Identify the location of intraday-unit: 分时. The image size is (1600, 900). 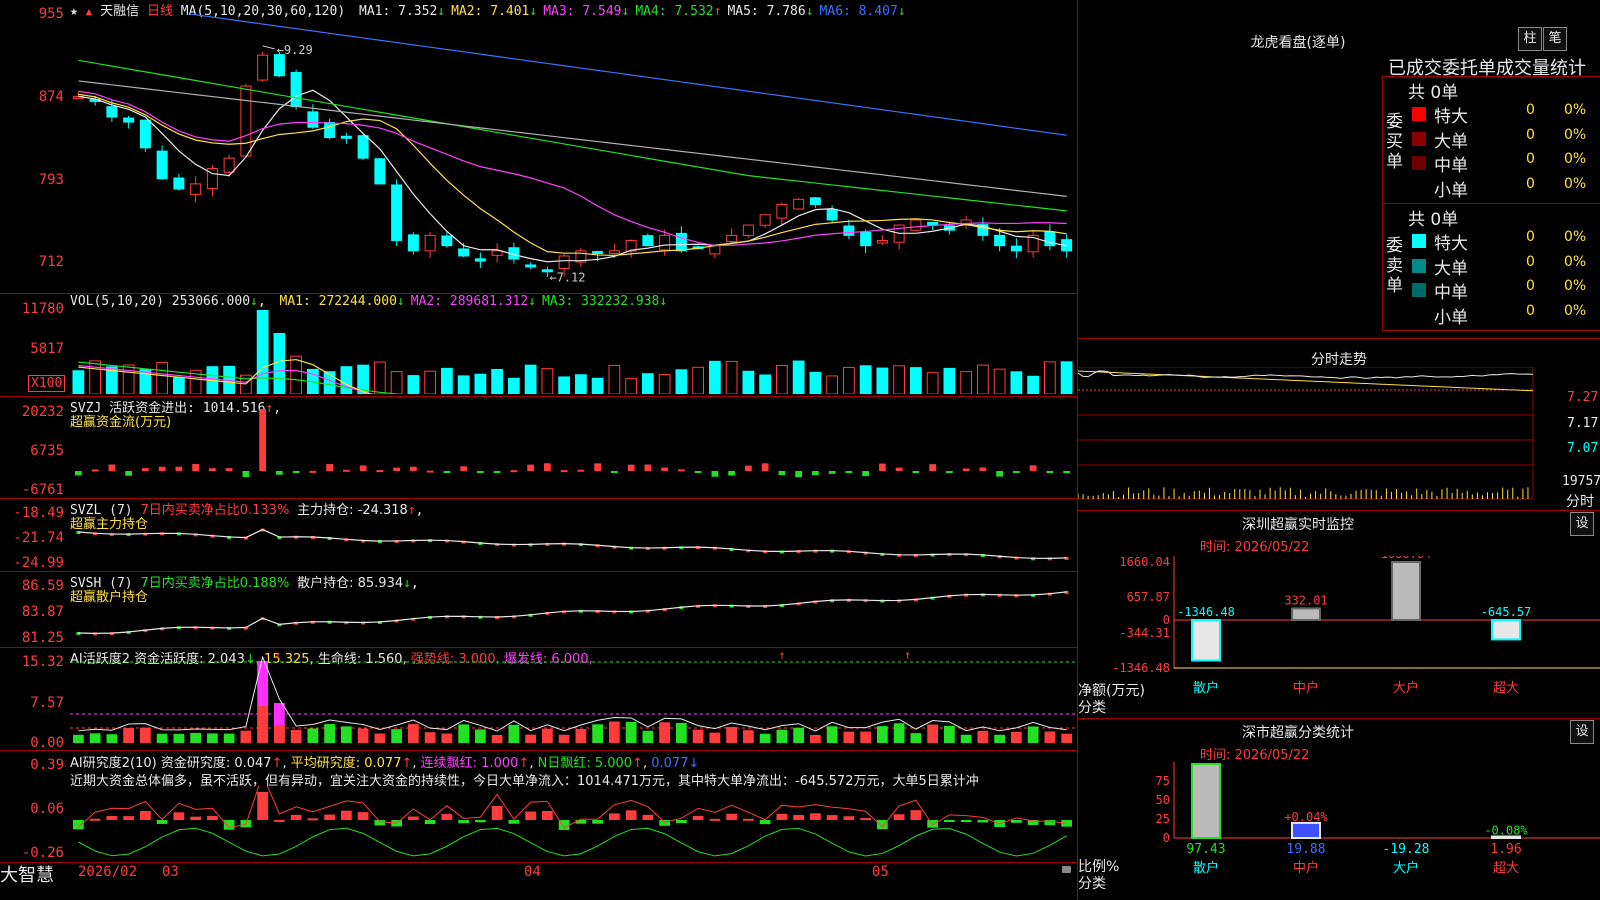
(1580, 502).